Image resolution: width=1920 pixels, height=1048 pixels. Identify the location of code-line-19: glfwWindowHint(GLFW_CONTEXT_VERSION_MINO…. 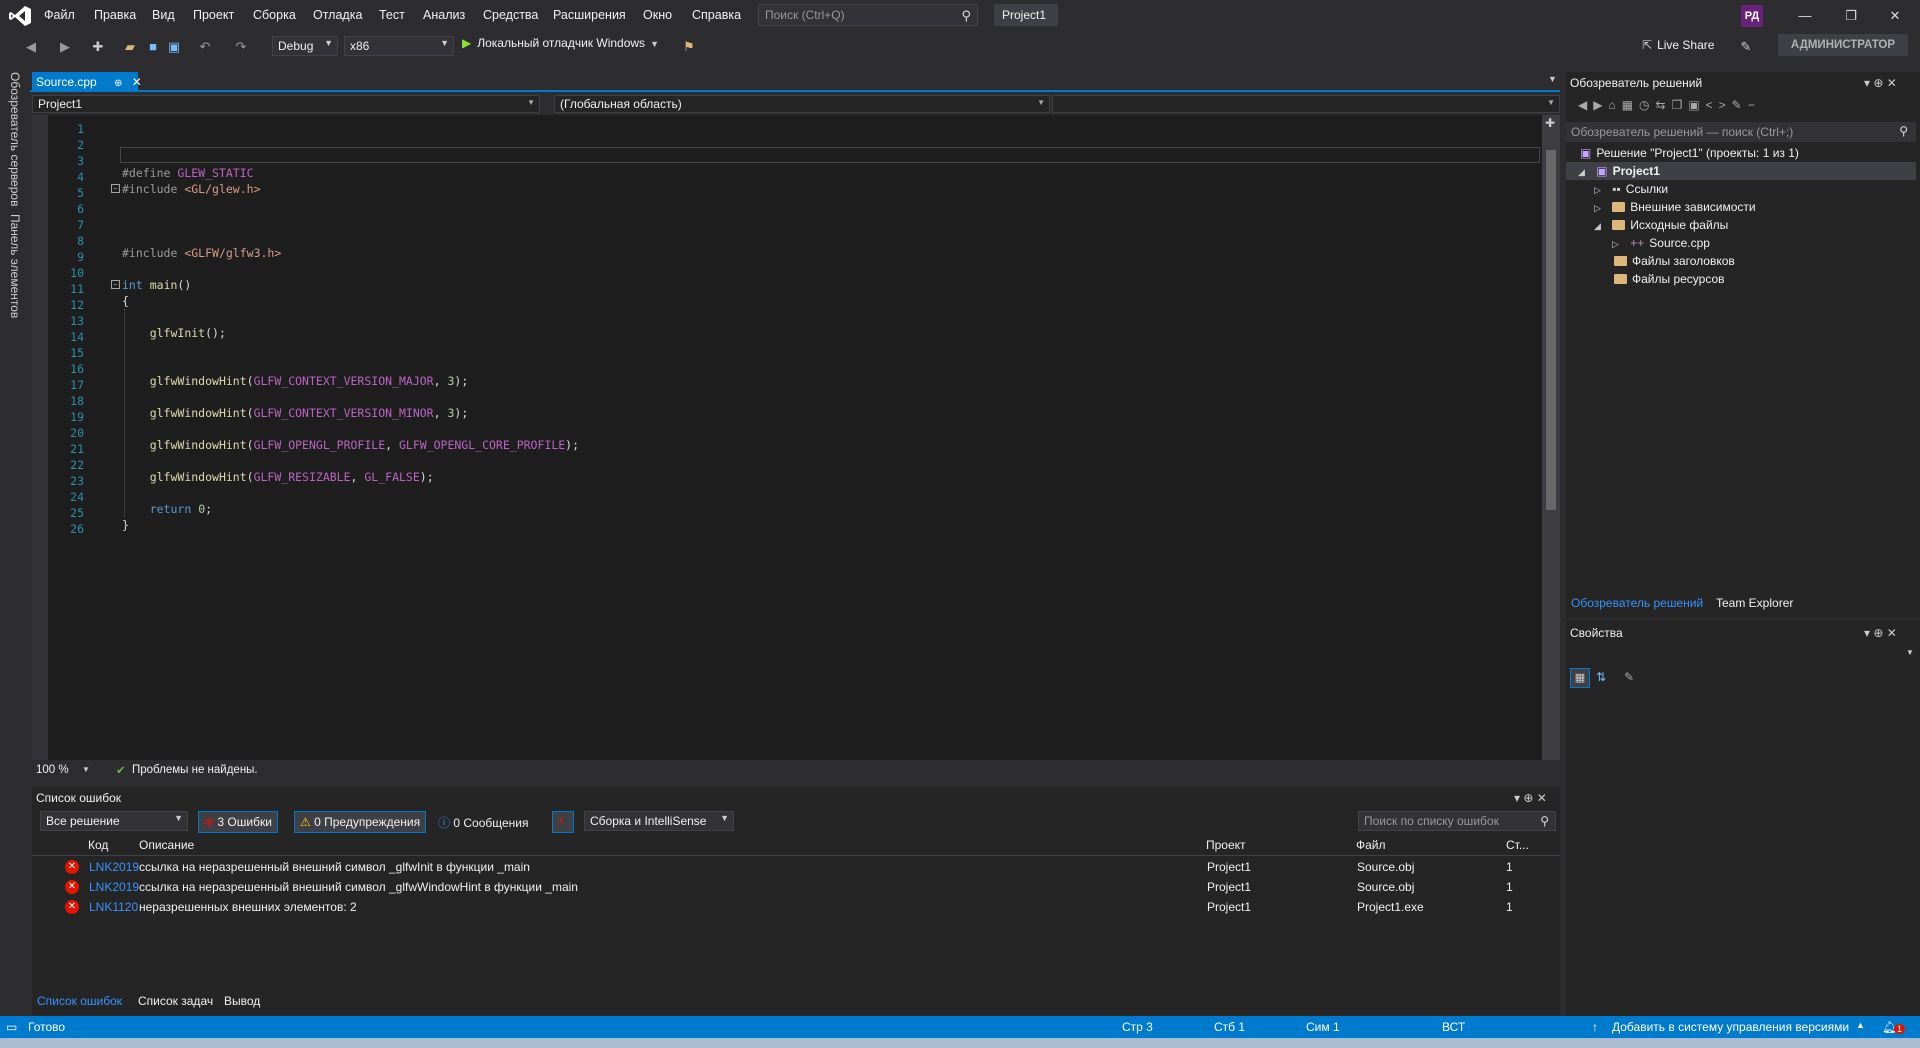
(309, 413).